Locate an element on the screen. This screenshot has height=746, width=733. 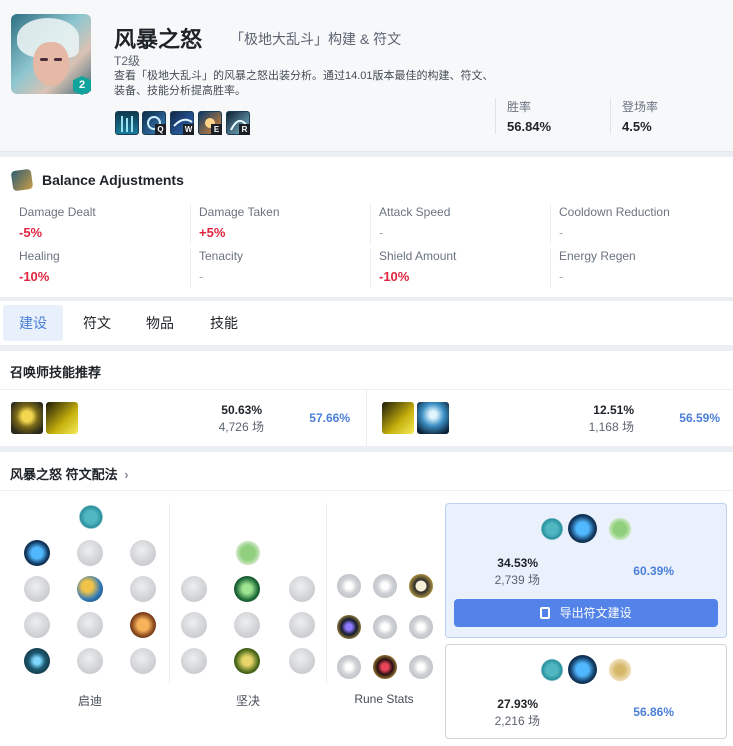
tab-runes: 符文 is located at coordinates (97, 323).